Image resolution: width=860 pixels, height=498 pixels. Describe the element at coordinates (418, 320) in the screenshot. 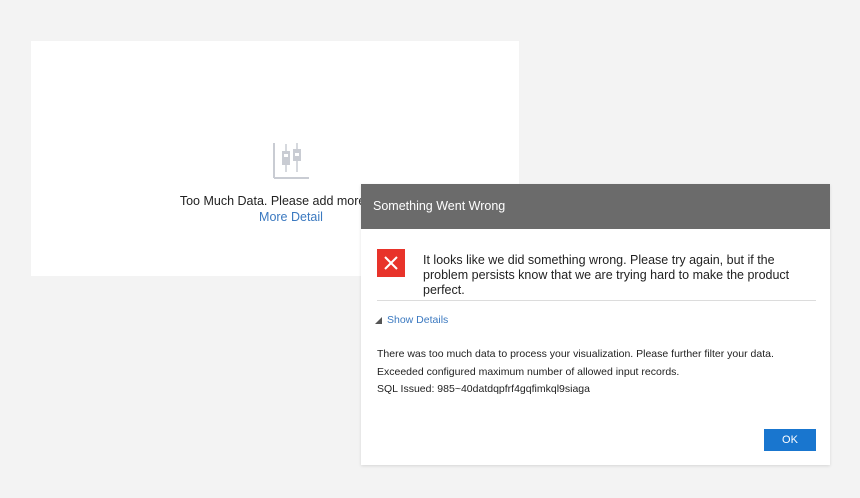

I see `show-details-label: Show Details` at that location.